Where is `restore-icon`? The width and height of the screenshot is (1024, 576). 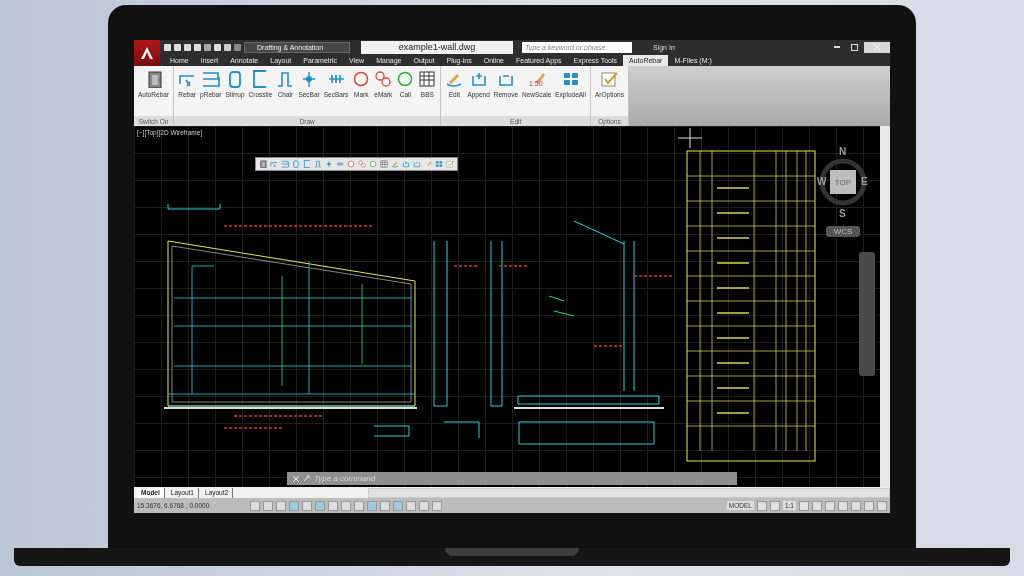
restore-icon is located at coordinates (854, 47).